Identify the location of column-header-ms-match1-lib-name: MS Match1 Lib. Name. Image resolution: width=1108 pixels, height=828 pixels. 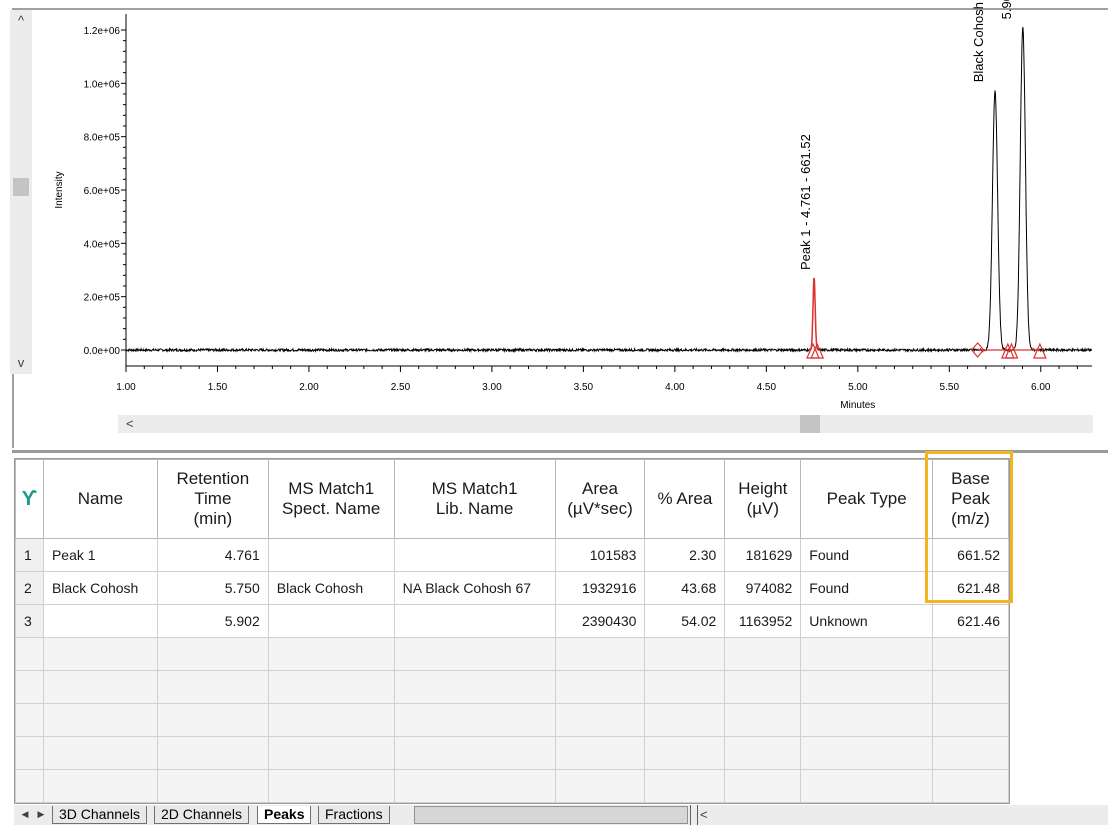
(474, 499).